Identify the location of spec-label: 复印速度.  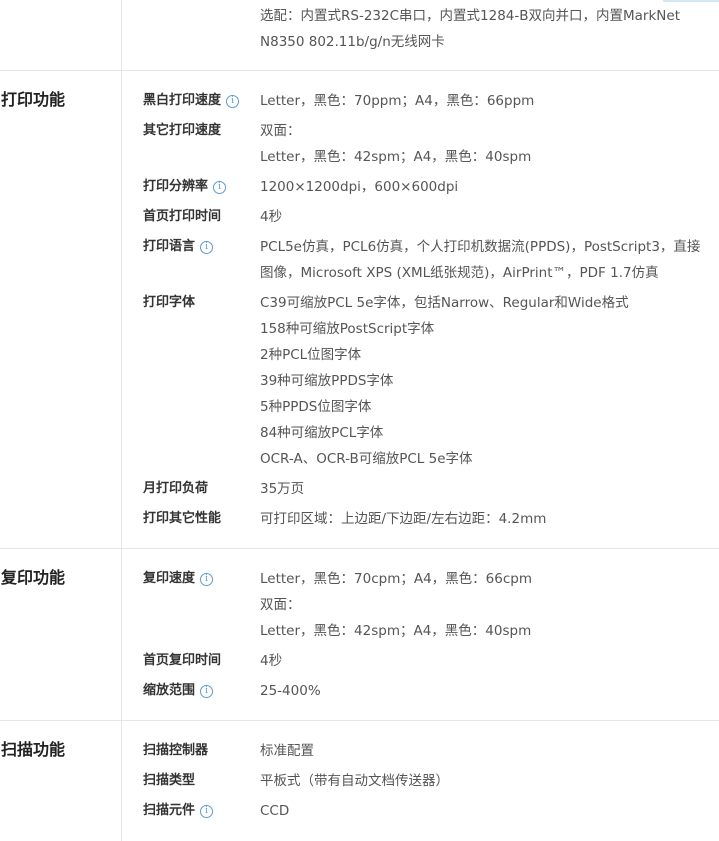
(169, 578).